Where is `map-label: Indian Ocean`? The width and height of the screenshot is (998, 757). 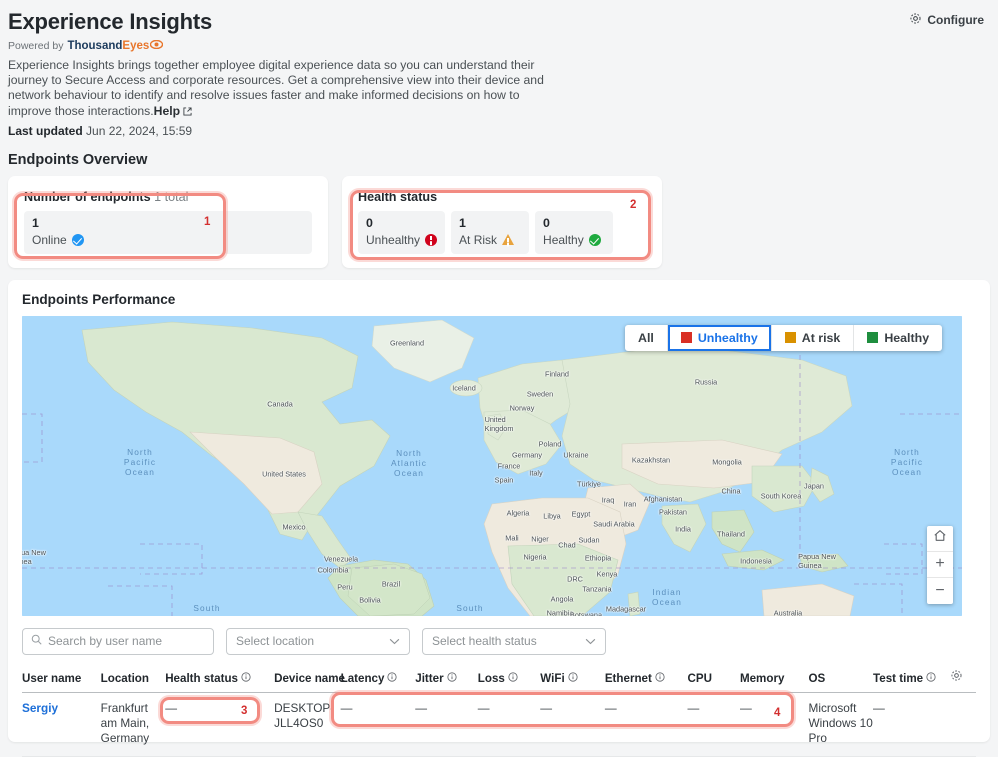
map-label: Indian Ocean is located at coordinates (667, 596).